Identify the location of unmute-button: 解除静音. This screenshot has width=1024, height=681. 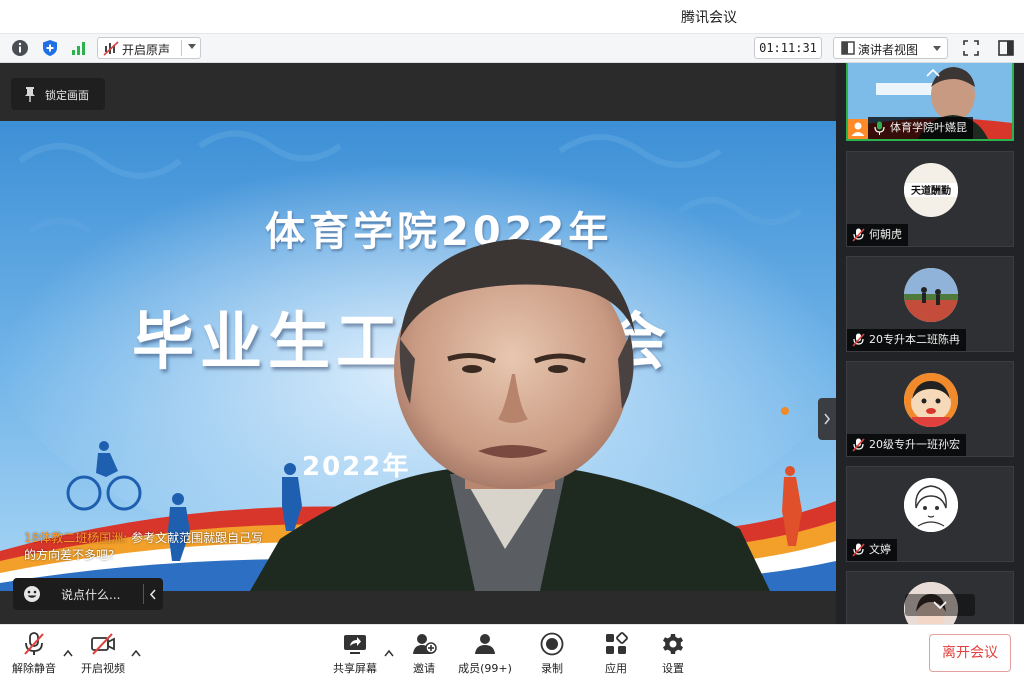
(34, 653).